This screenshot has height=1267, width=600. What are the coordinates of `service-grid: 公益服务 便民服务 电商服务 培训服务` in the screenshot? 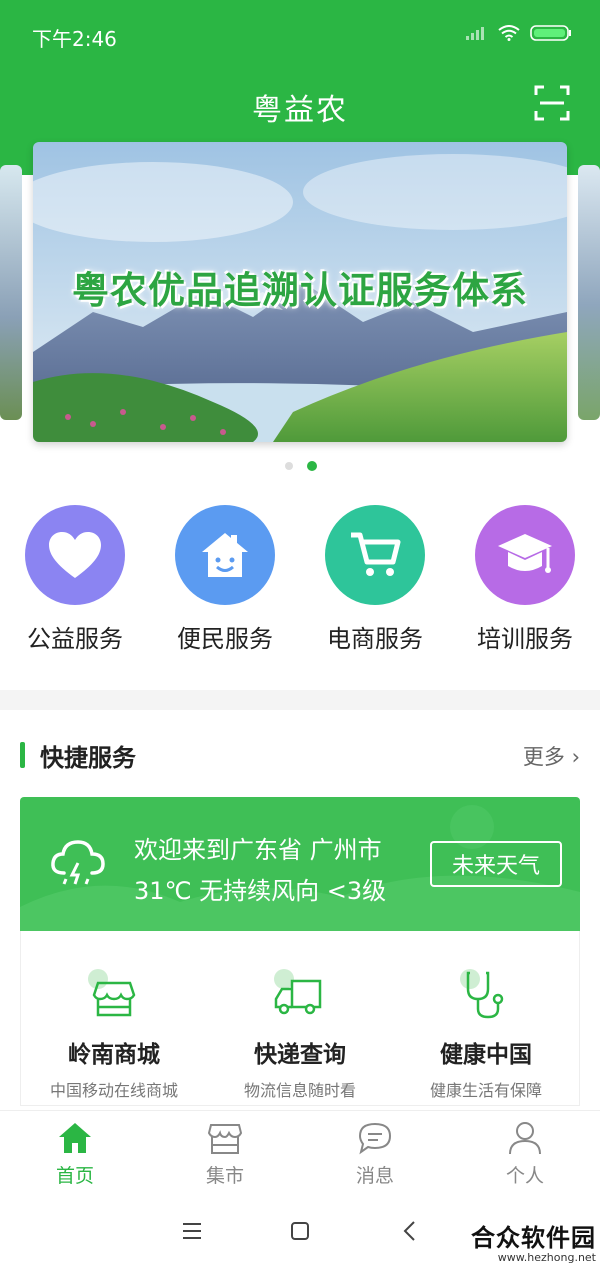 It's located at (300, 579).